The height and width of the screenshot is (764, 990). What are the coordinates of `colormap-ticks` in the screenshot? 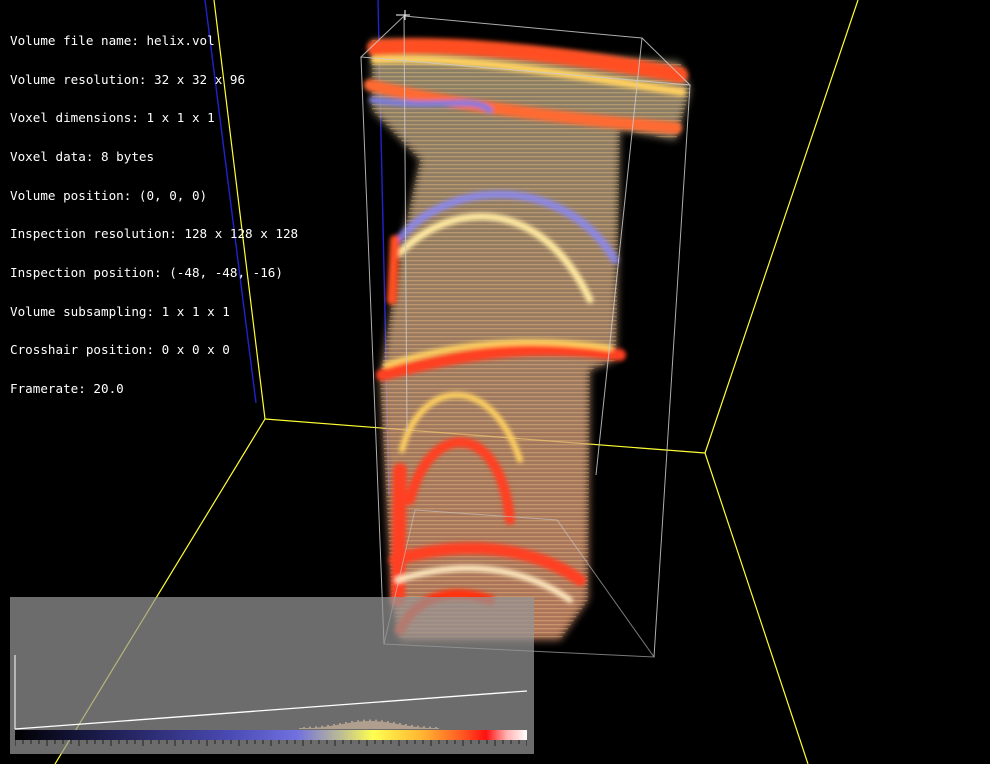 It's located at (271, 743).